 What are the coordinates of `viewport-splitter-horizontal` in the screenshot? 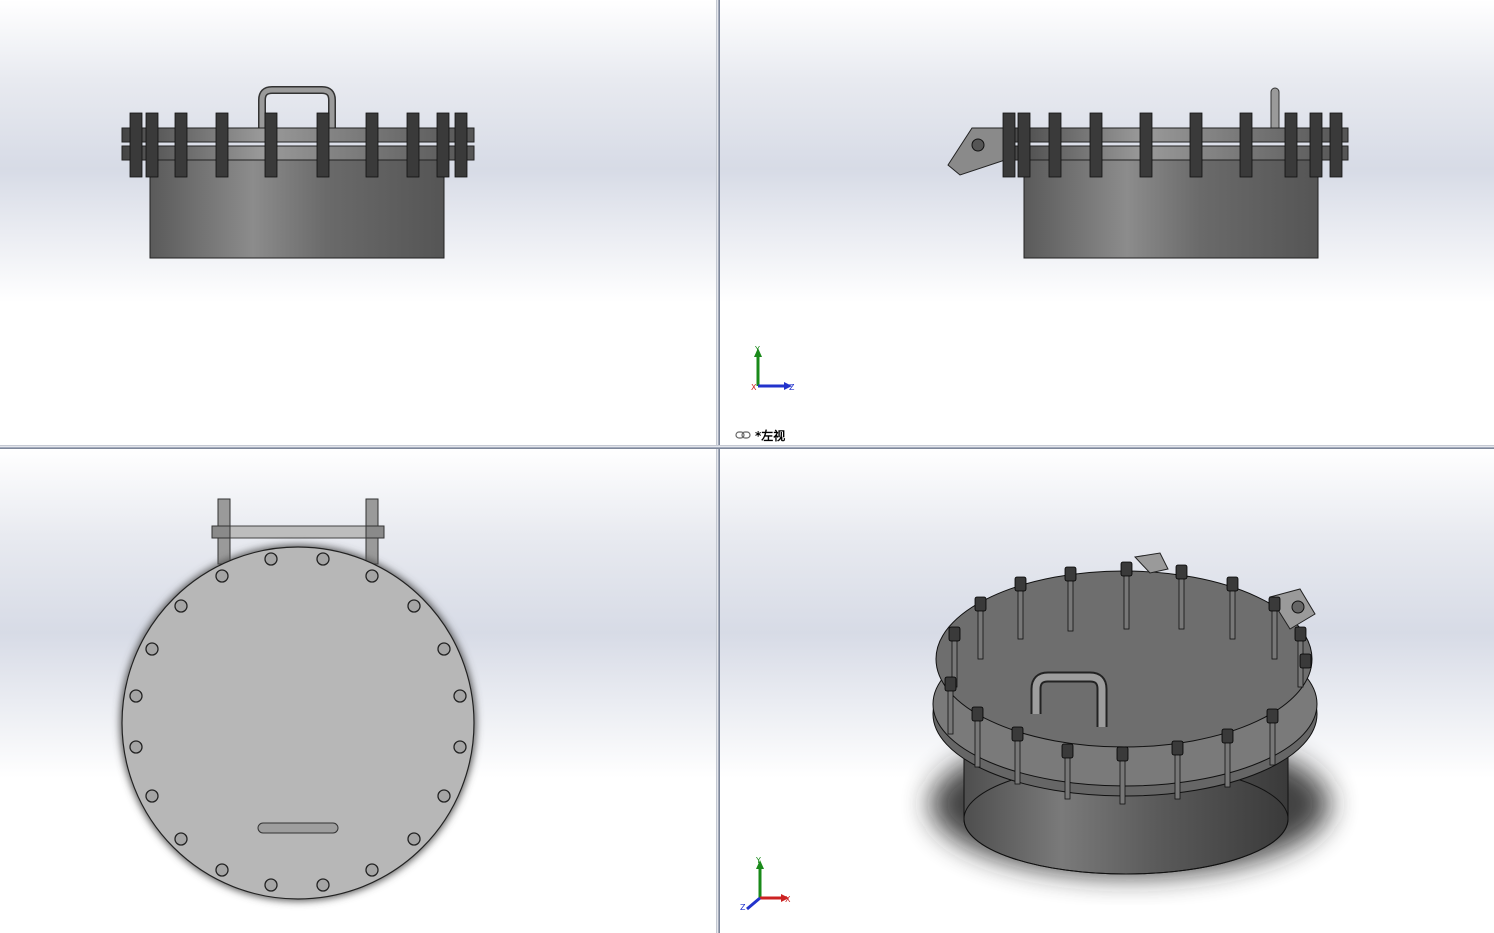 It's located at (747, 447).